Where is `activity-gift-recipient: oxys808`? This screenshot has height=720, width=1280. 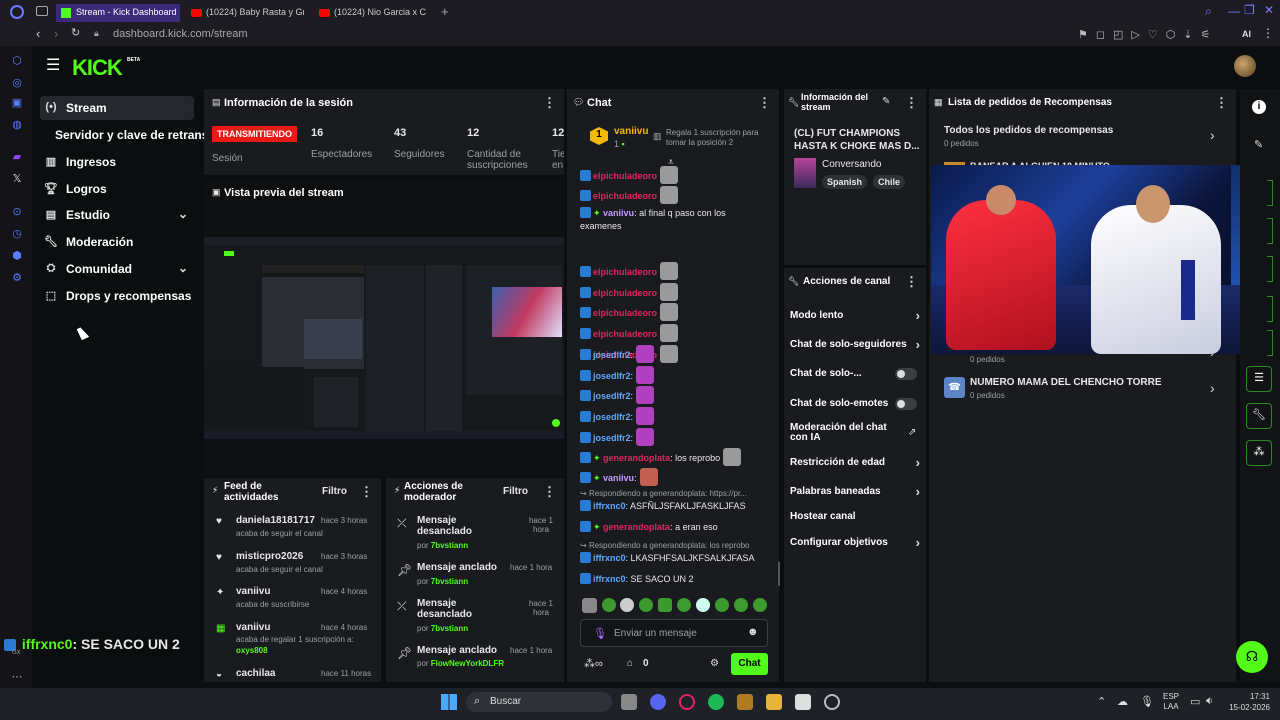
activity-gift-recipient: oxys808 is located at coordinates (252, 650).